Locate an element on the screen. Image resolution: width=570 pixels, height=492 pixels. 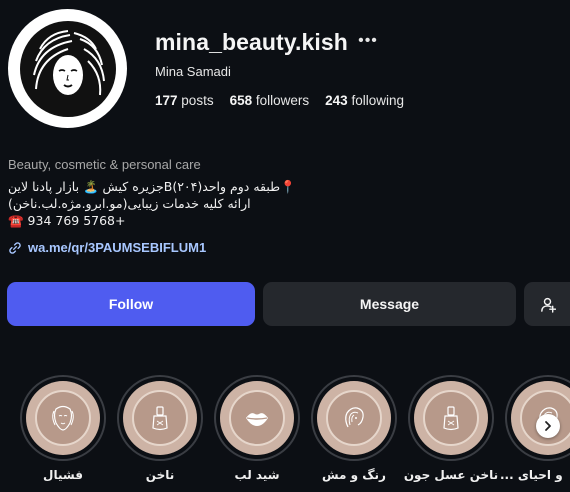
bio-line-phone: ☎️ 934 769 5768+ is located at coordinates (67, 220).